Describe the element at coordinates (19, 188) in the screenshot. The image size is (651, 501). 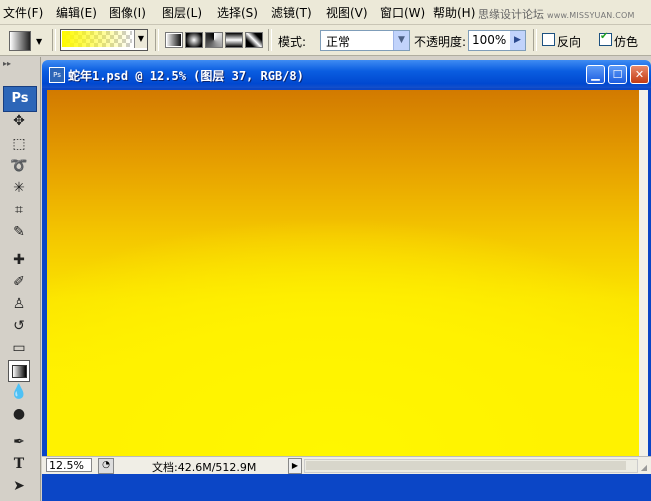
I see `magic-wand-tool-icon: ✳` at that location.